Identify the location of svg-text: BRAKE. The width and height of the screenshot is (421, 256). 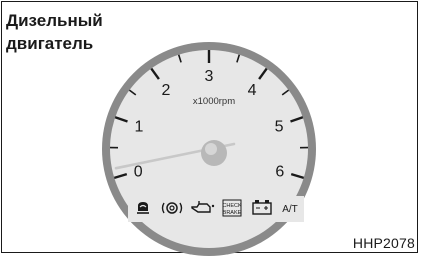
(232, 213).